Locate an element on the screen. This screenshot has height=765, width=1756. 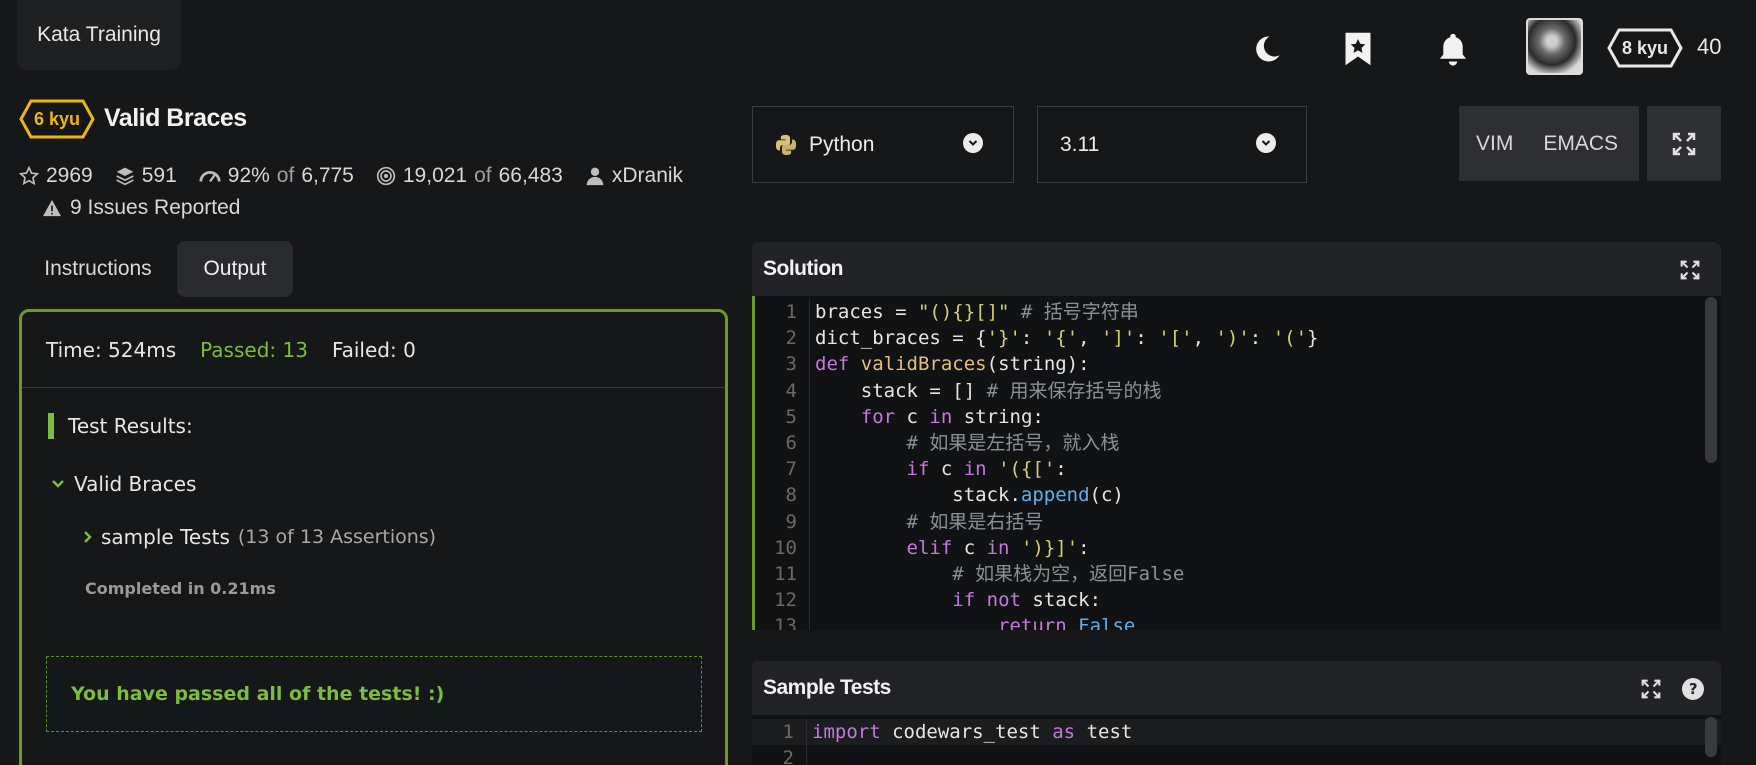
satisfaction-votes: 6,775 is located at coordinates (327, 175).